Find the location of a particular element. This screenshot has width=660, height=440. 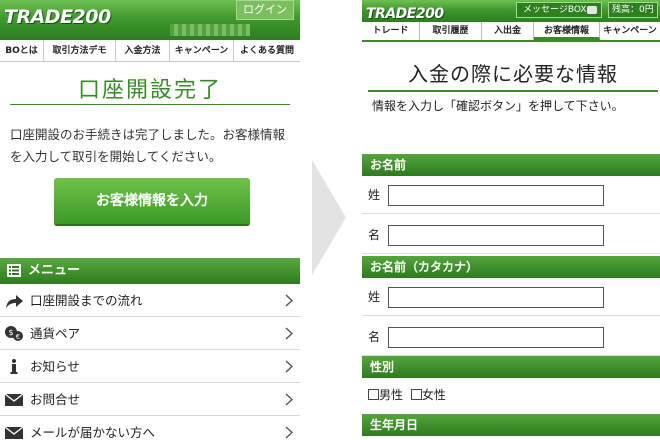

given-kana-input is located at coordinates (496, 337).